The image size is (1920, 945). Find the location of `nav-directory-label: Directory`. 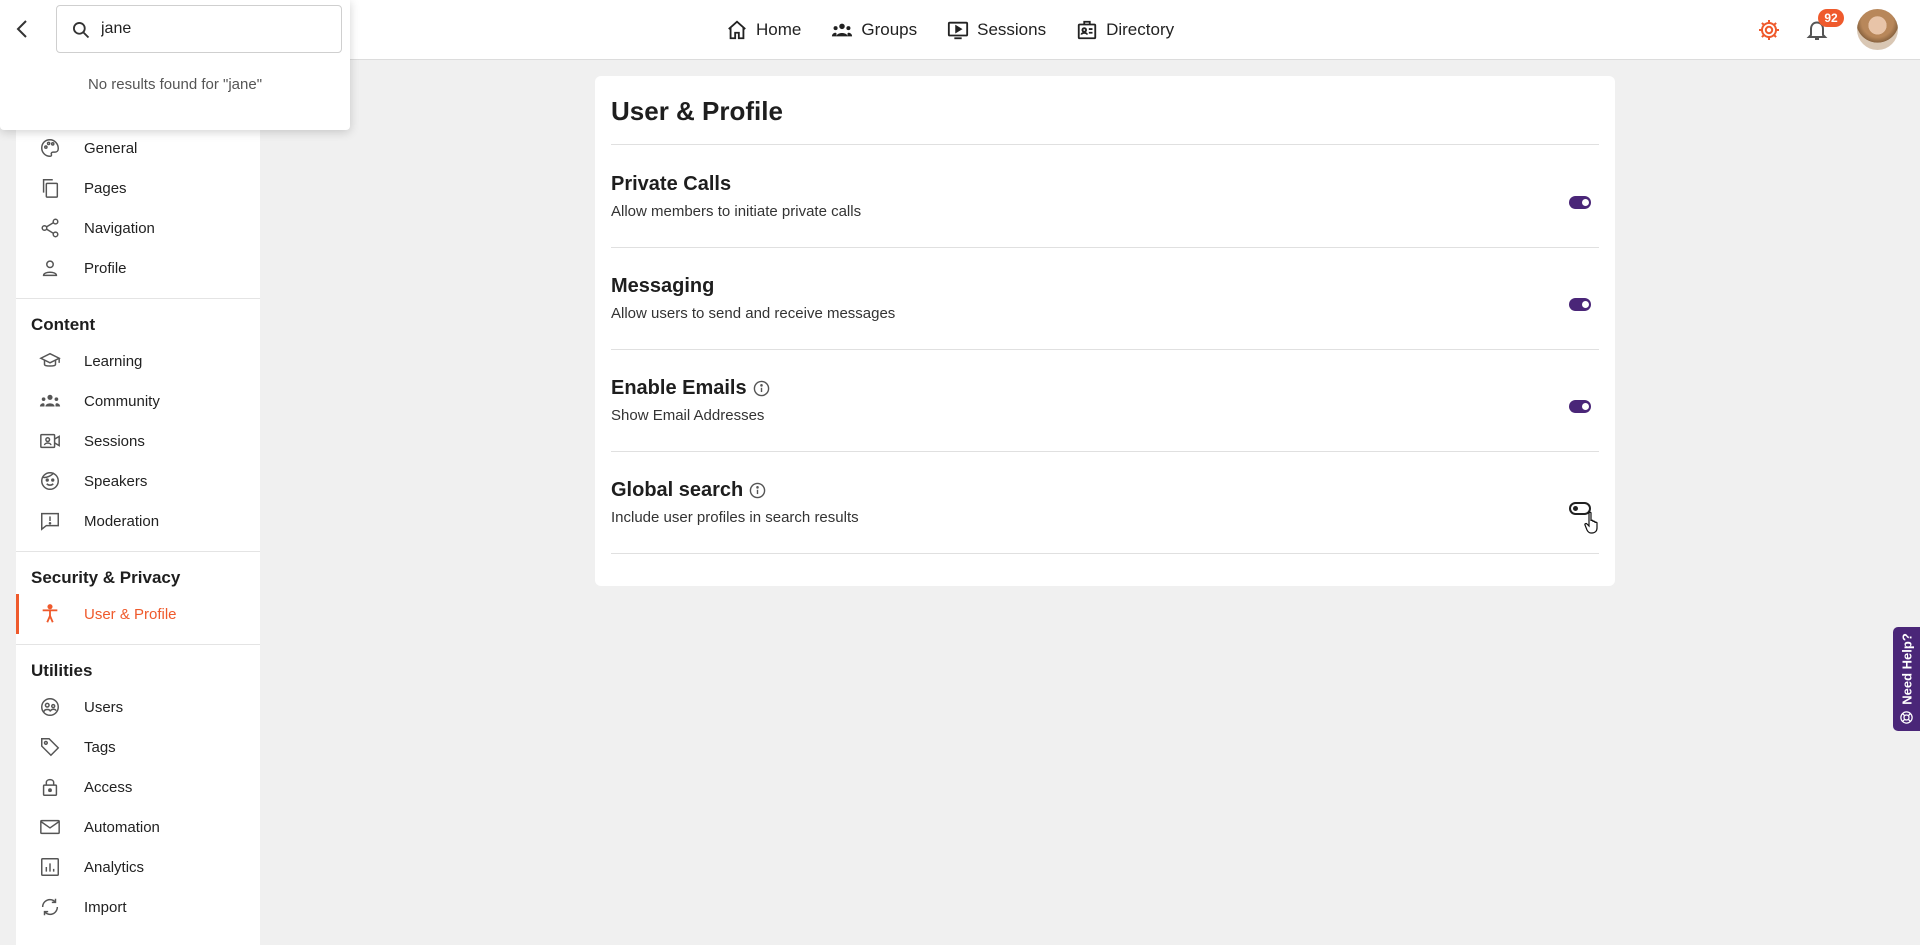

nav-directory-label: Directory is located at coordinates (1140, 29).